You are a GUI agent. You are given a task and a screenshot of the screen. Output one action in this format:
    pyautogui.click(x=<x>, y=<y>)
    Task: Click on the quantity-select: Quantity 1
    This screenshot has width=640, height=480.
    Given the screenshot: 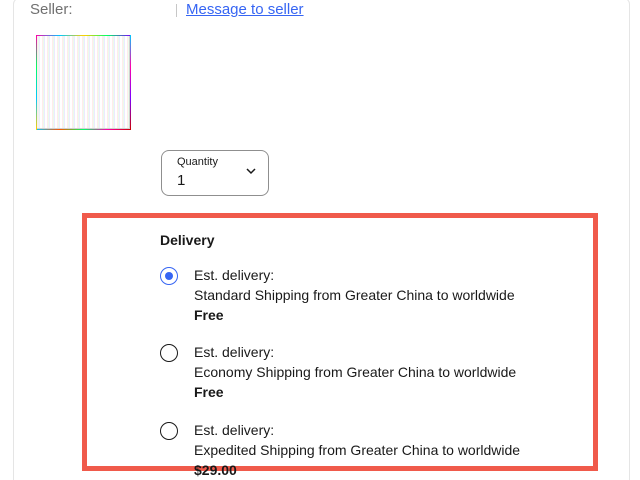 What is the action you would take?
    pyautogui.click(x=215, y=173)
    